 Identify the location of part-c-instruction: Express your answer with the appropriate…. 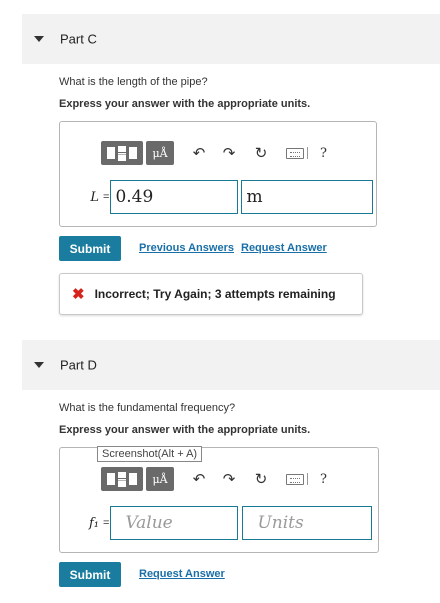
(185, 104).